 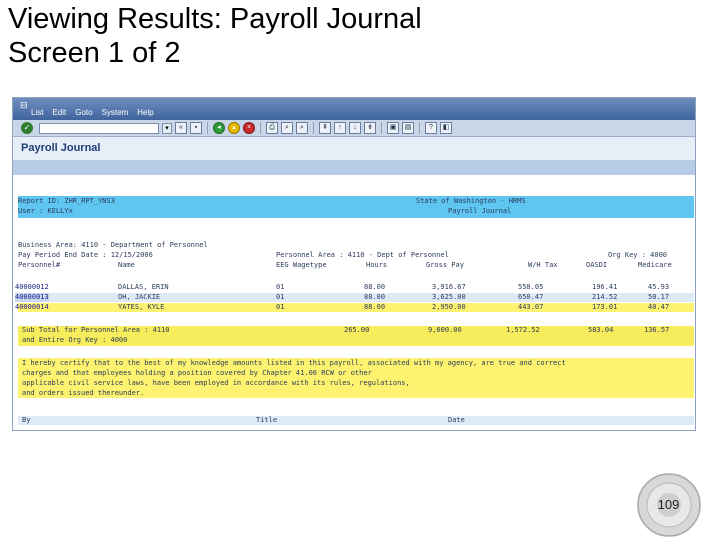 I want to click on signature-title: Title, so click(x=267, y=420).